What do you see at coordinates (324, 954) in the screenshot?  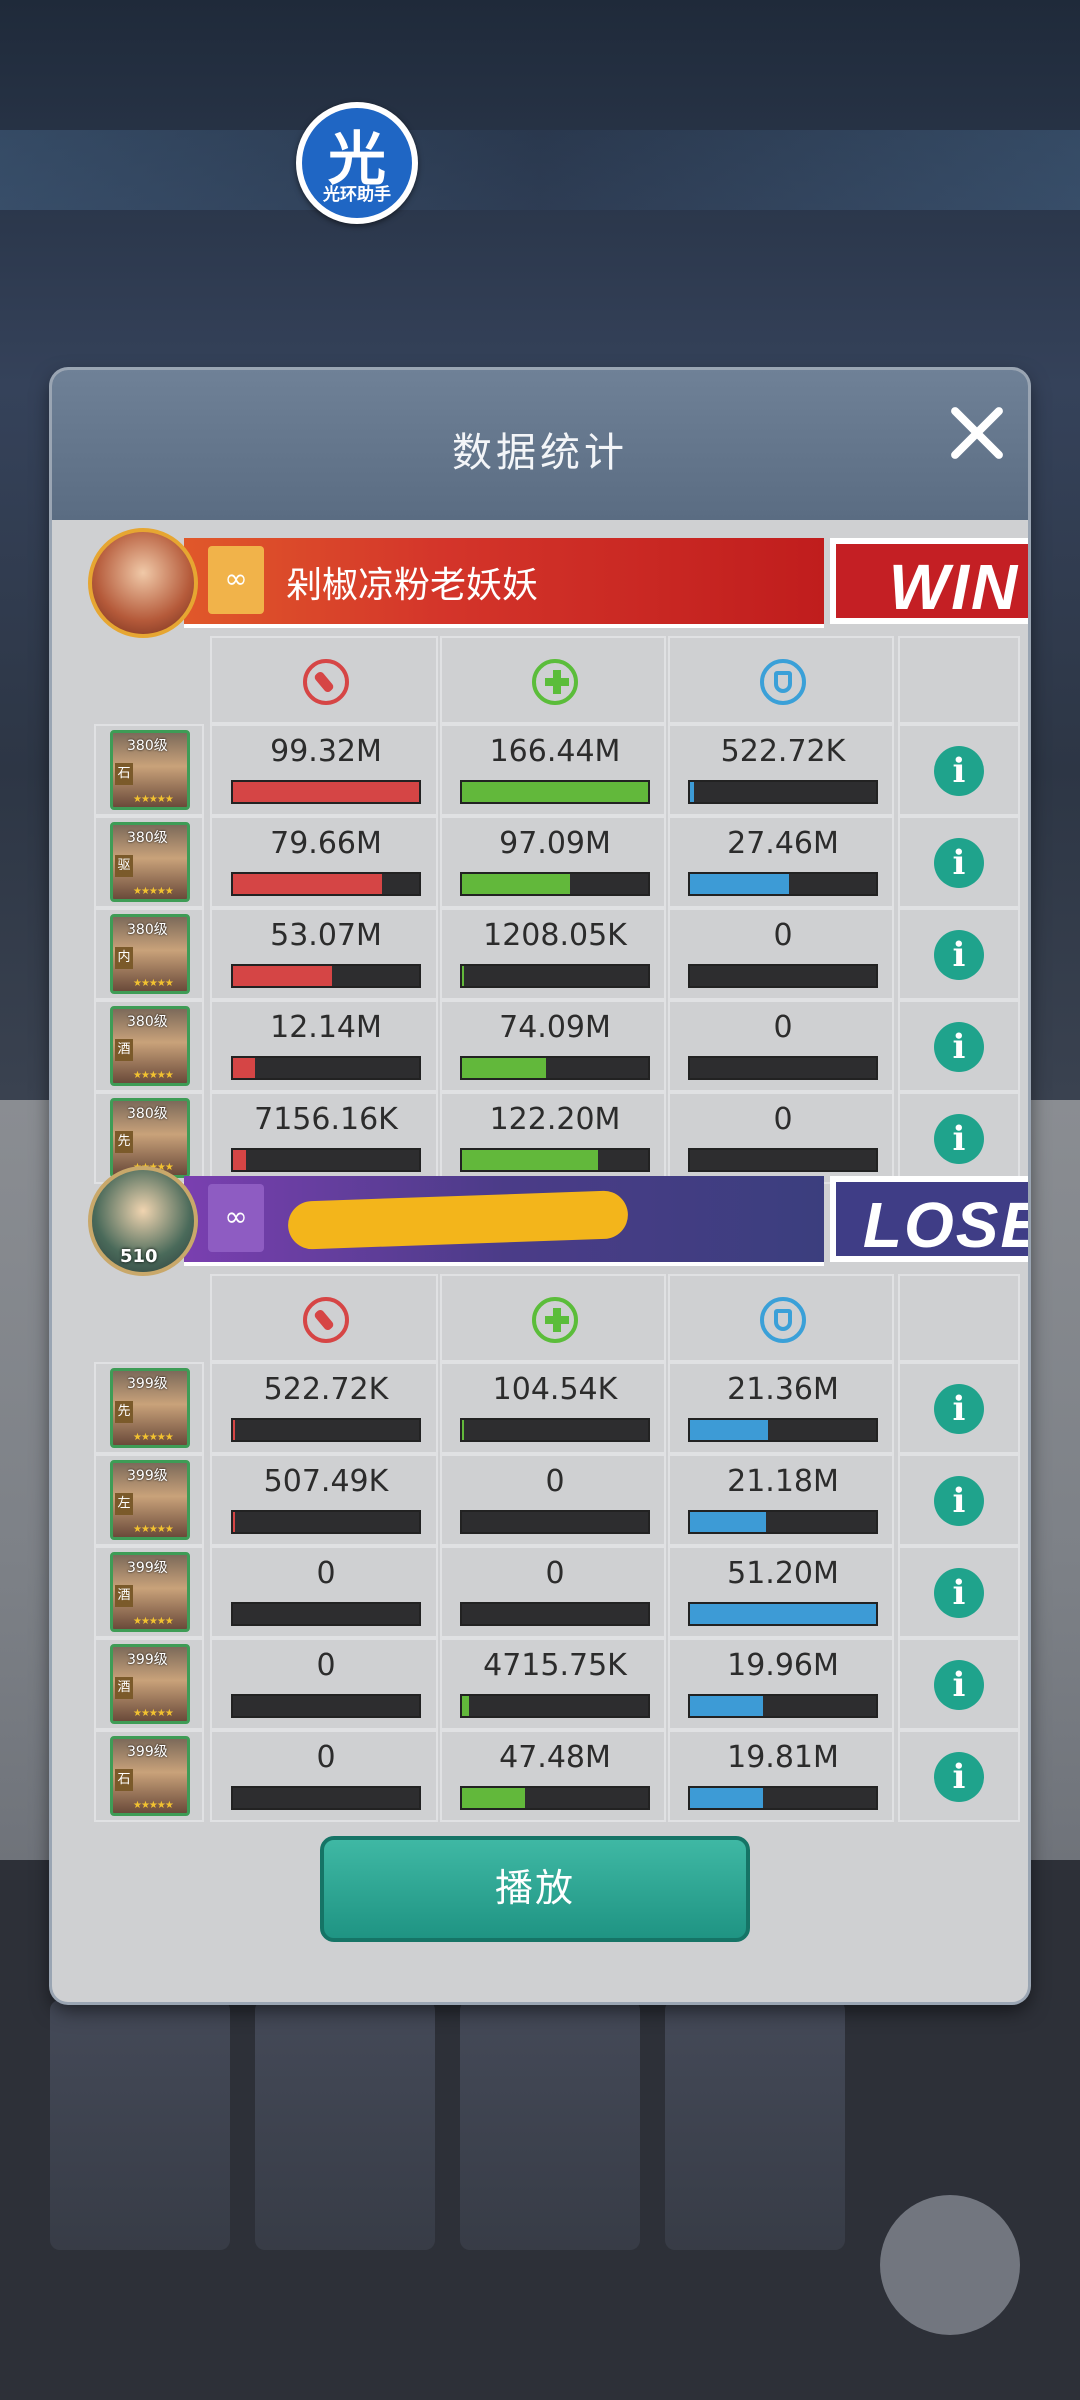 I see `damage-cell: 53.07M` at bounding box center [324, 954].